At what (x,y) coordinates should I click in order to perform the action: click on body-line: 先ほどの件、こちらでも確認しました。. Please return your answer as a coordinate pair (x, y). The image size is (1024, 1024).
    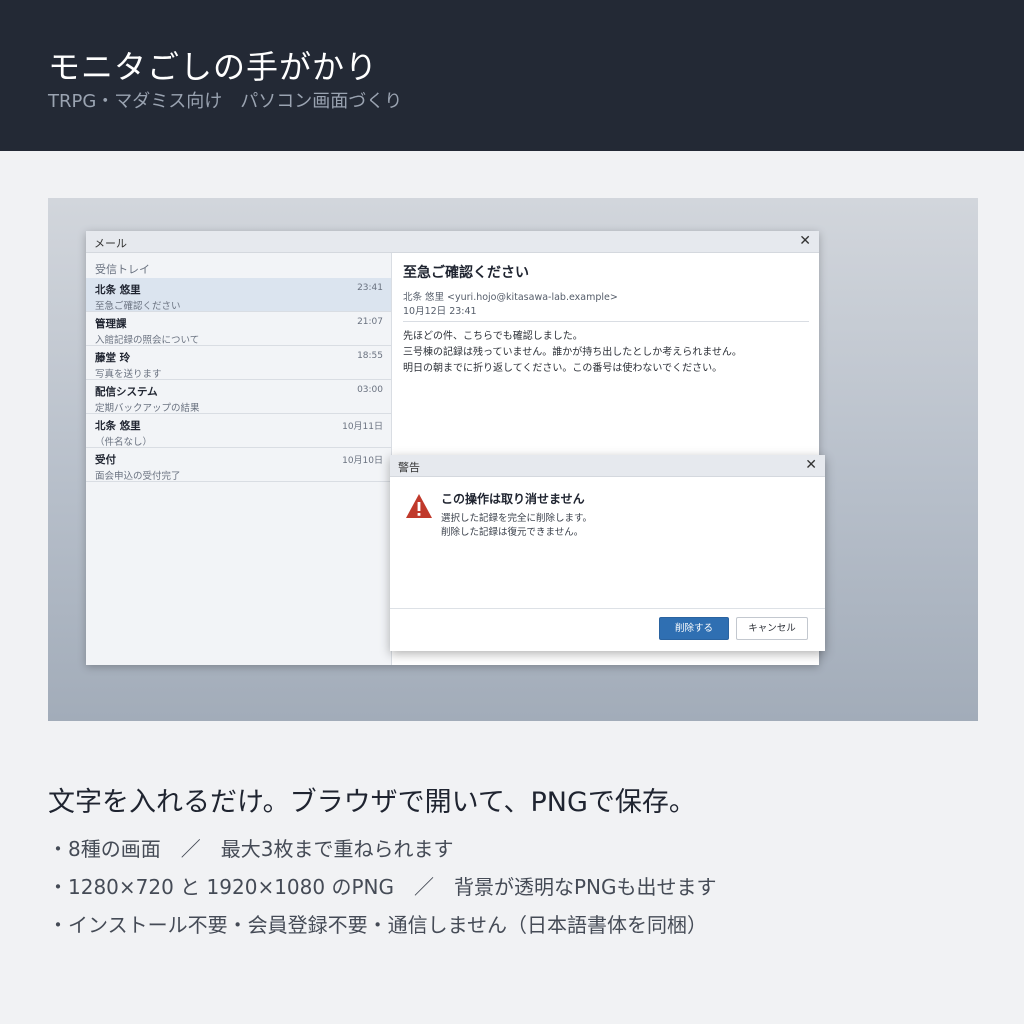
    Looking at the image, I should click on (493, 336).